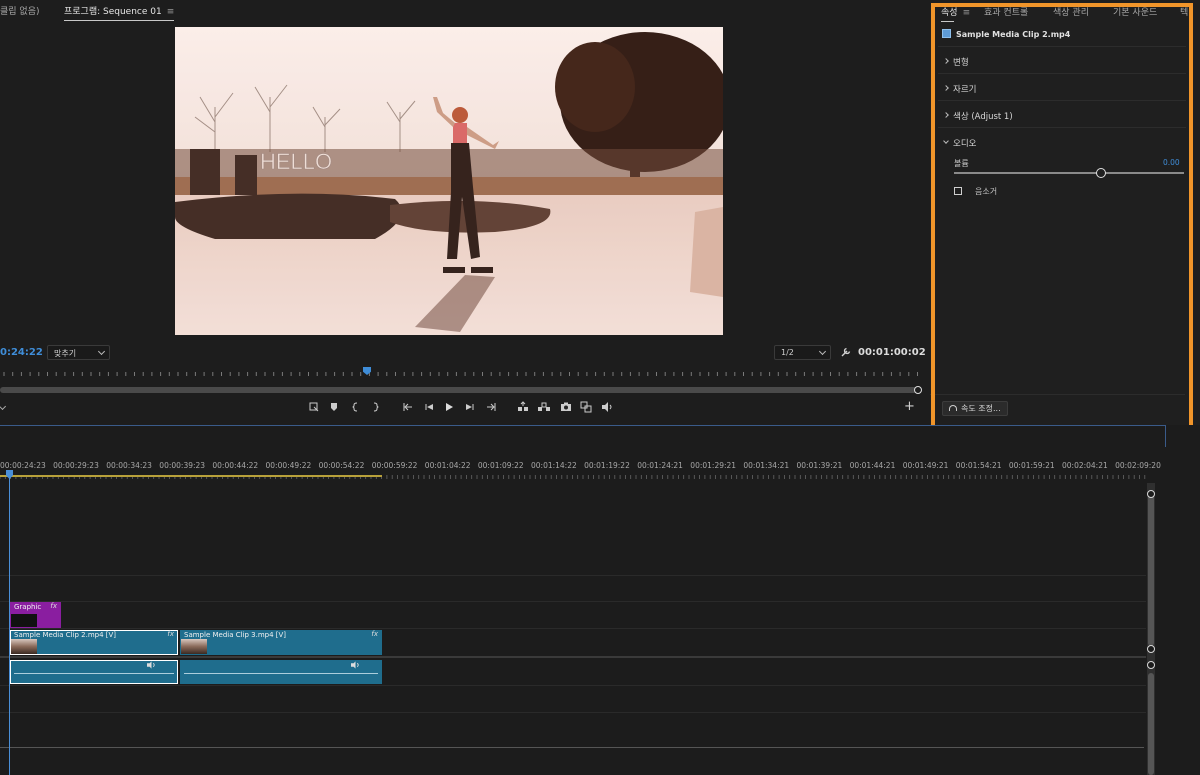 The width and height of the screenshot is (1200, 775). I want to click on video-clip-2: Sample Media Clip 3.mp4 [V] fx, so click(281, 642).